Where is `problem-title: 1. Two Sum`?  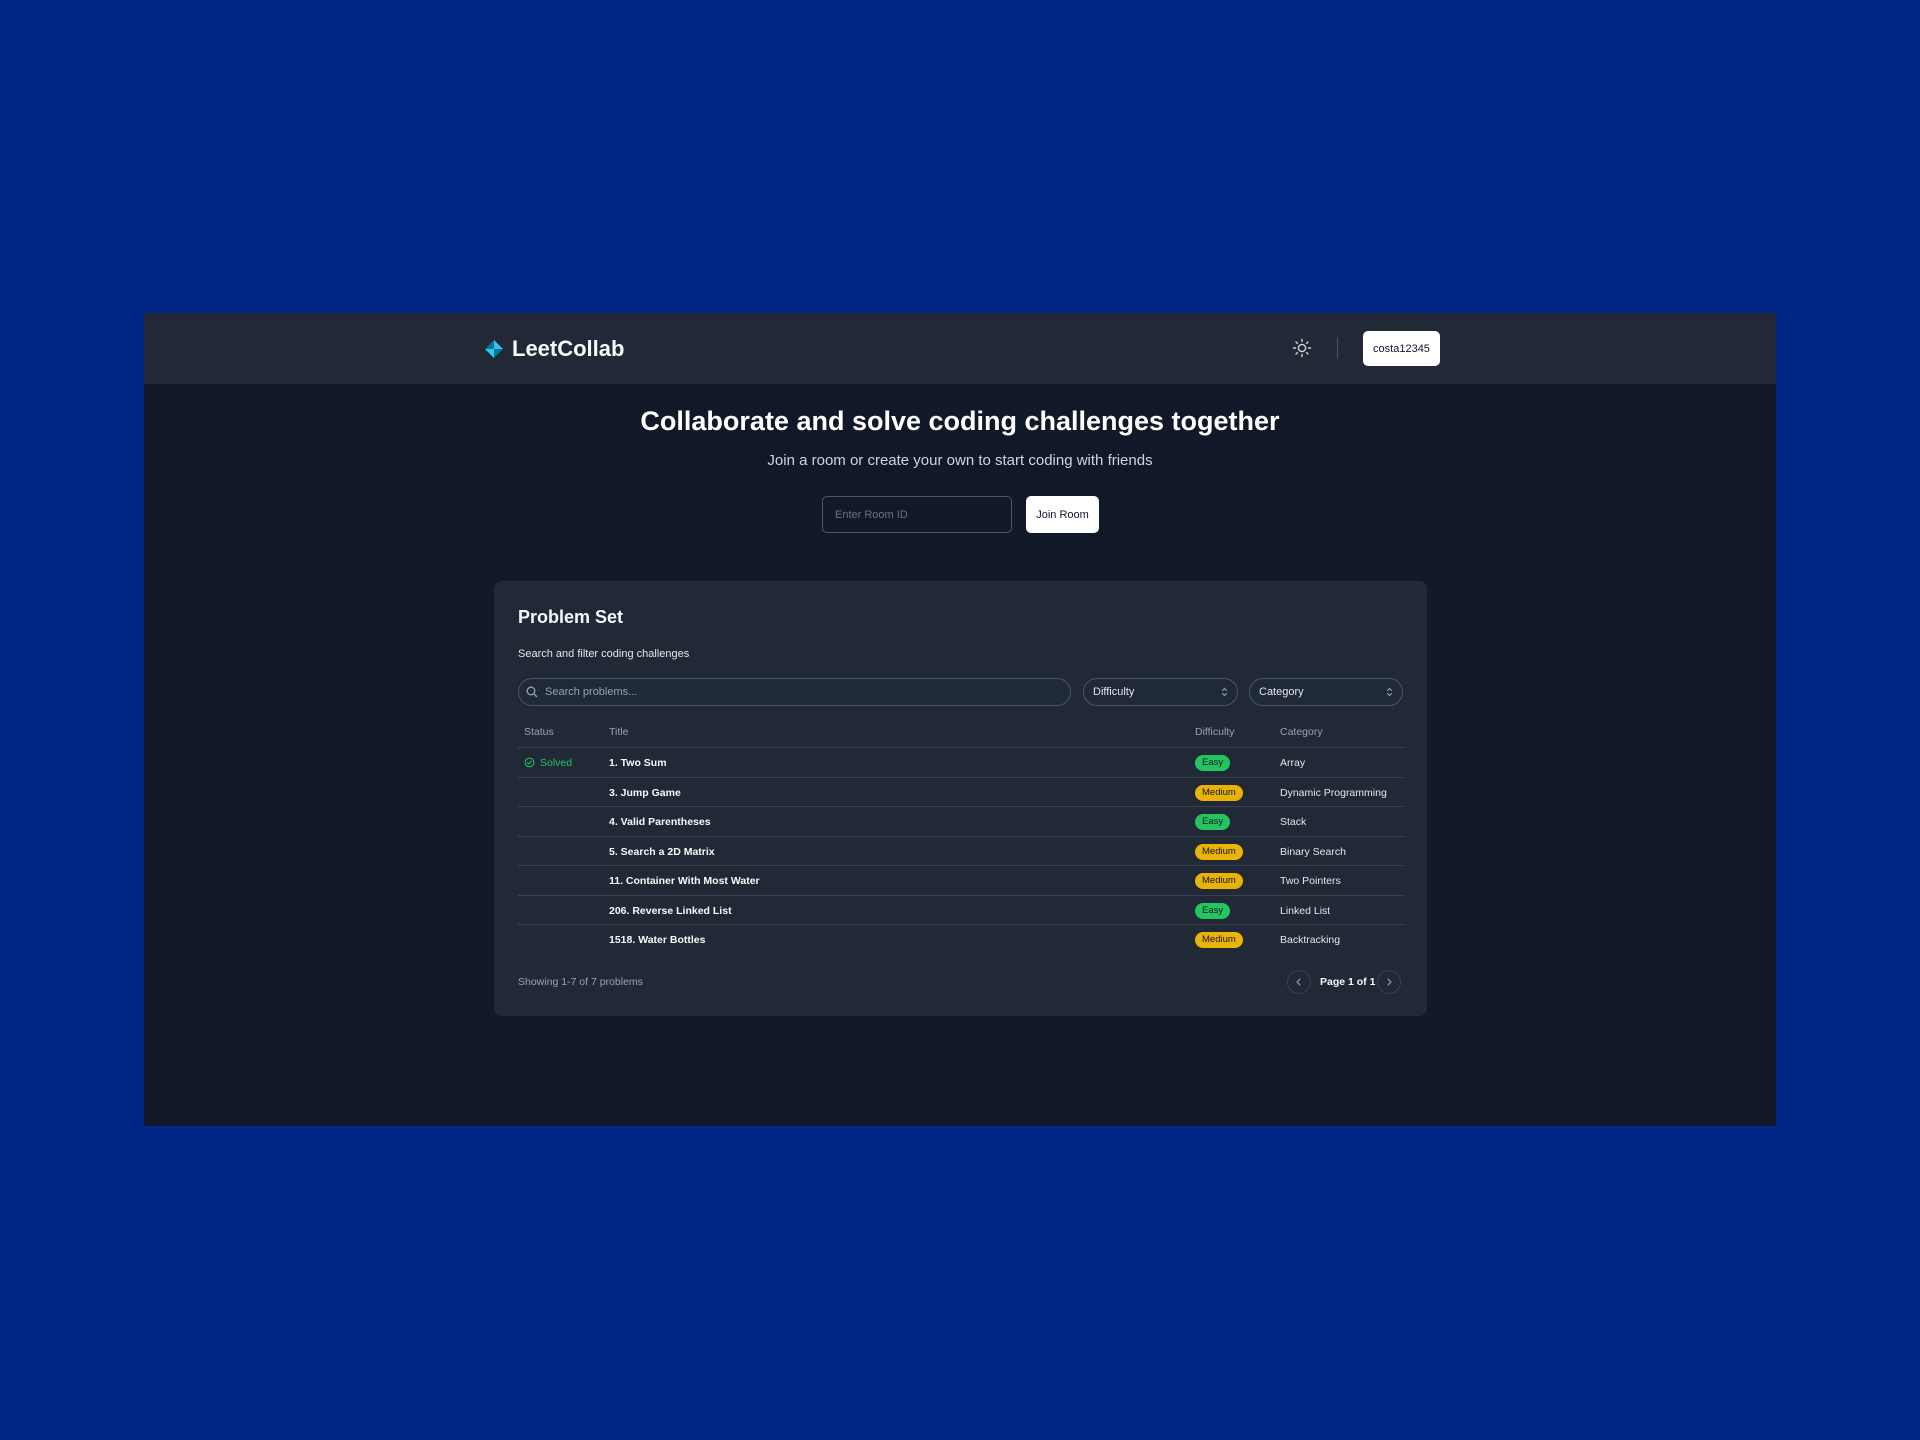
problem-title: 1. Two Sum is located at coordinates (638, 762).